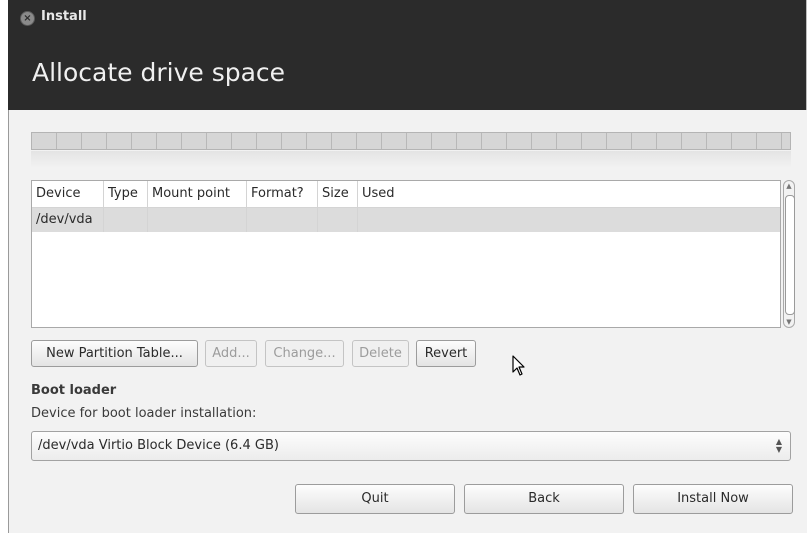 The height and width of the screenshot is (533, 808). Describe the element at coordinates (64, 16) in the screenshot. I see `window-title: Install` at that location.